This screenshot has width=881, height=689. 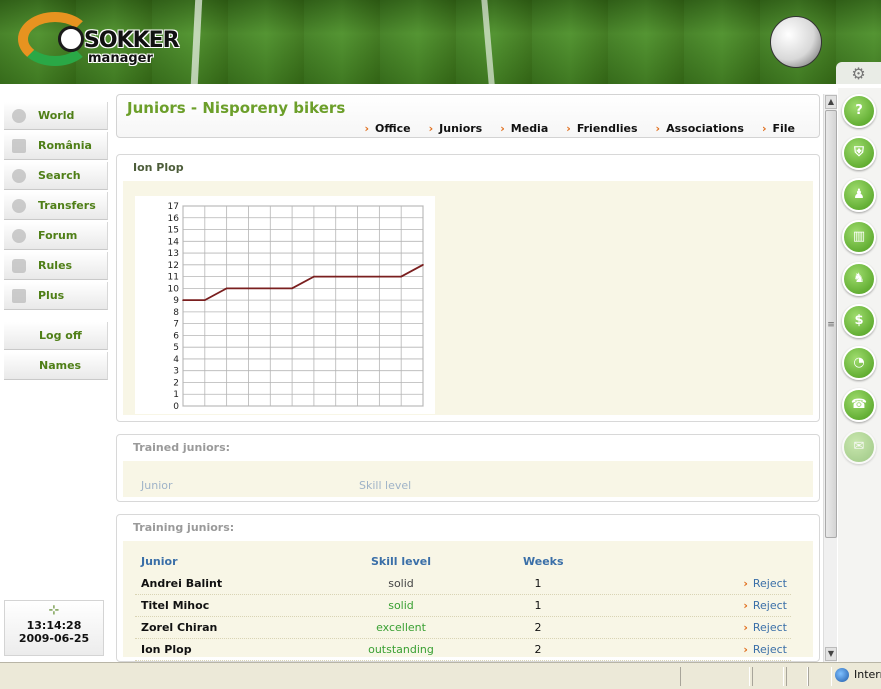 I want to click on privacy-eye-icon, so click(x=768, y=676).